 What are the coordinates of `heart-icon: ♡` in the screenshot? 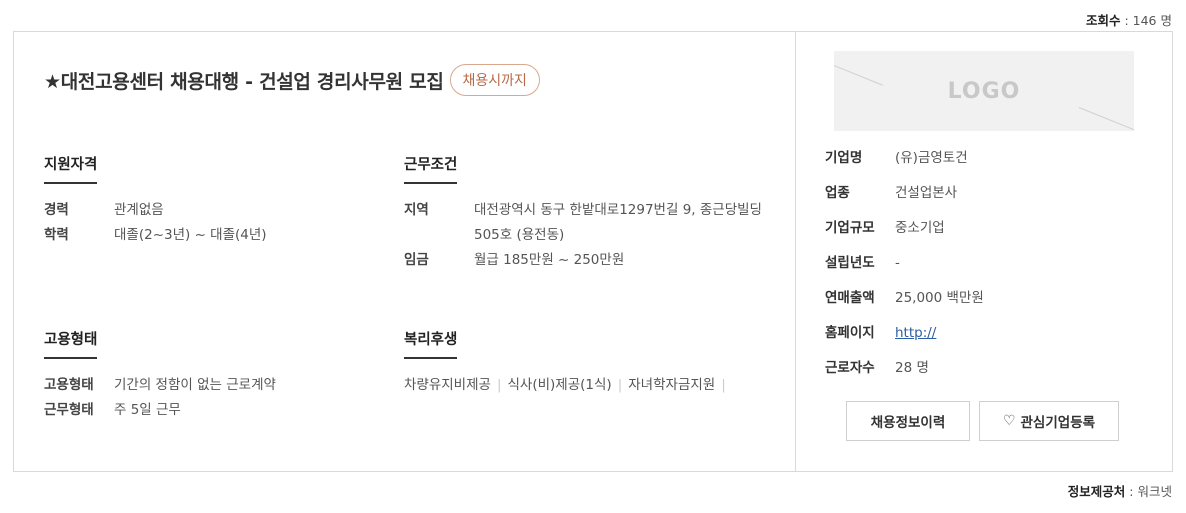 It's located at (1009, 421).